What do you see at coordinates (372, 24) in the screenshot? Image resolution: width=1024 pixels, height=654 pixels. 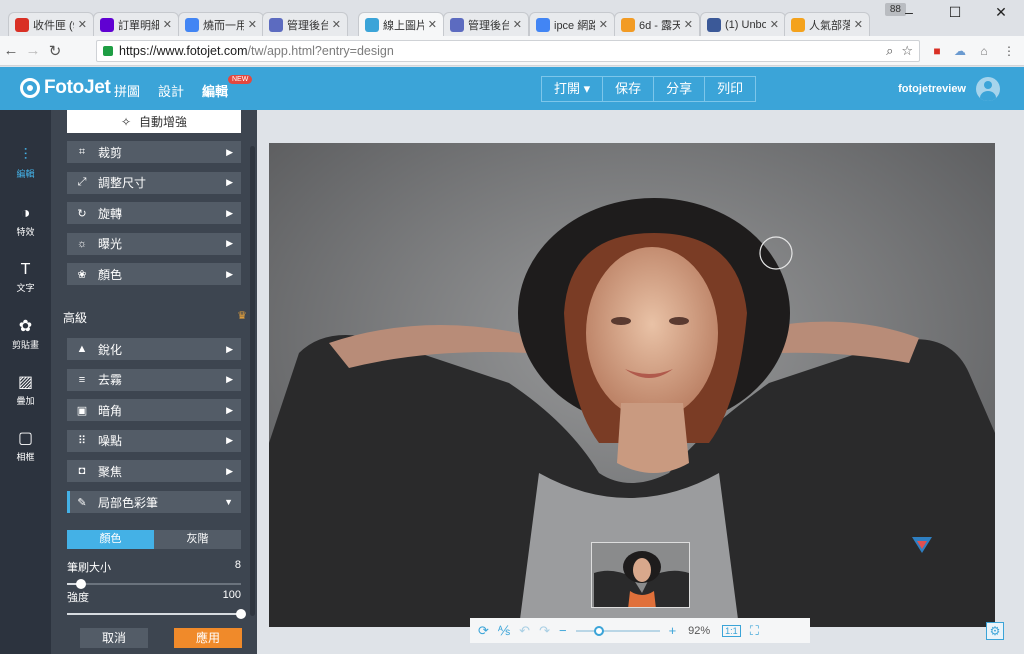 I see `fotojet-icon` at bounding box center [372, 24].